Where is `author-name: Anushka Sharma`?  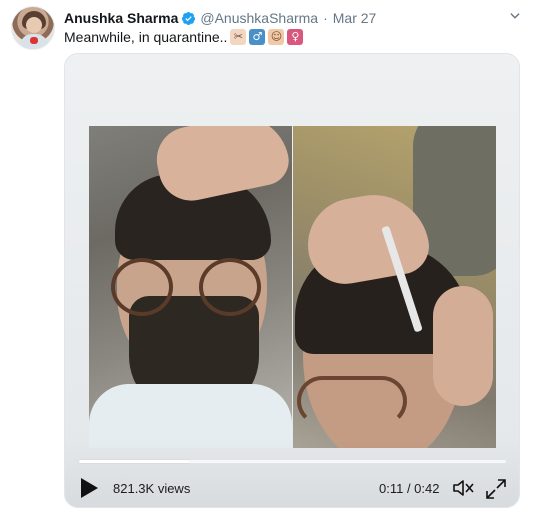
author-name: Anushka Sharma is located at coordinates (121, 18).